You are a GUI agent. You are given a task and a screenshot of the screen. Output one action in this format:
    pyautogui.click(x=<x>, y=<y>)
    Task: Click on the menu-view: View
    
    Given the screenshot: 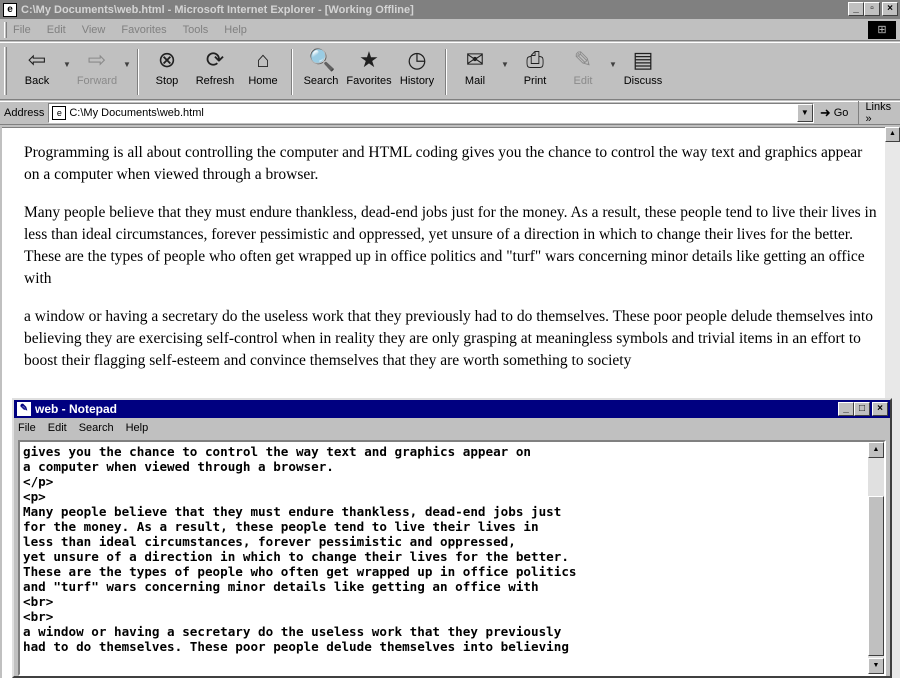 What is the action you would take?
    pyautogui.click(x=94, y=30)
    